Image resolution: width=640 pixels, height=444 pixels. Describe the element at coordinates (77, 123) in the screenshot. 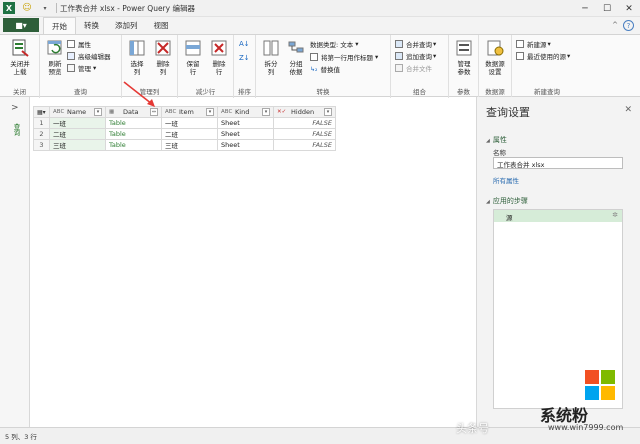

I see `cell-name: 一班` at that location.